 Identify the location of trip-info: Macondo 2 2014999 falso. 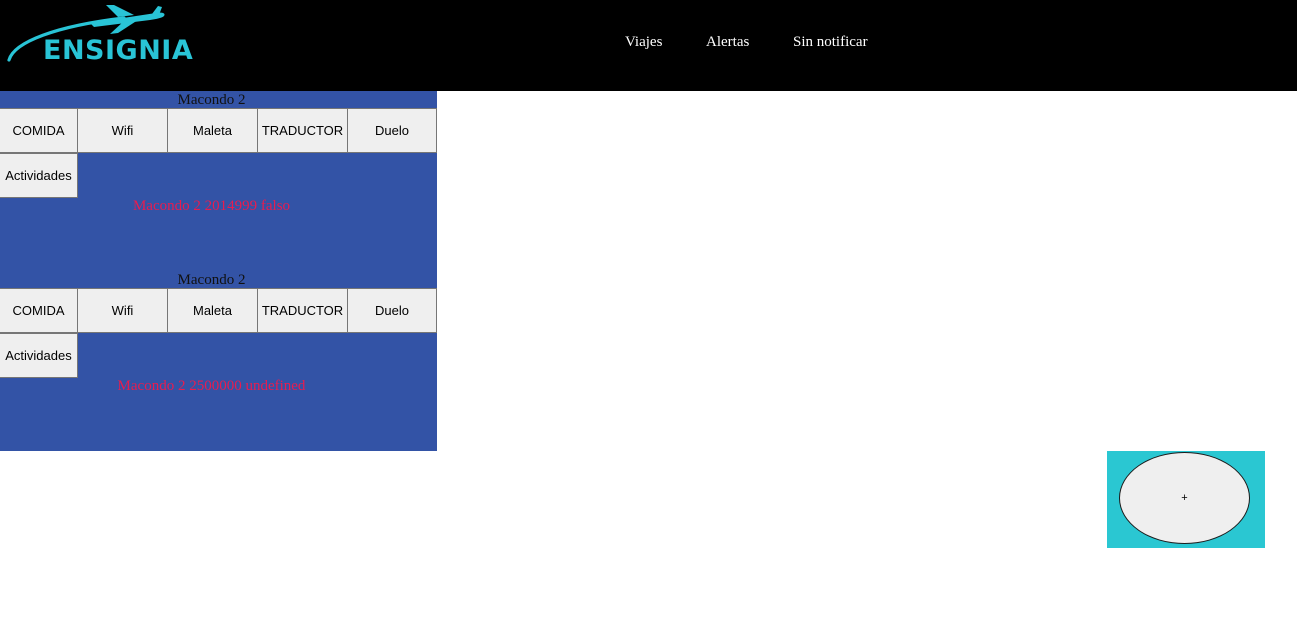
(211, 206).